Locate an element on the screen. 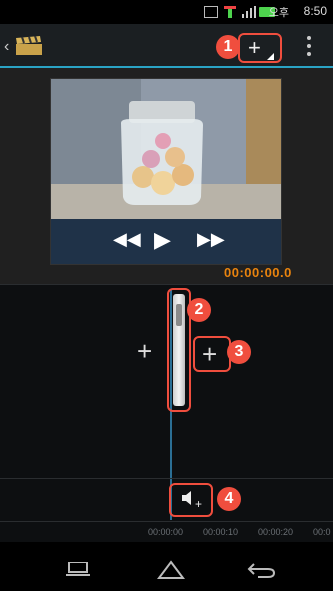 The image size is (333, 591). add-clip-after-button: + is located at coordinates (212, 354).